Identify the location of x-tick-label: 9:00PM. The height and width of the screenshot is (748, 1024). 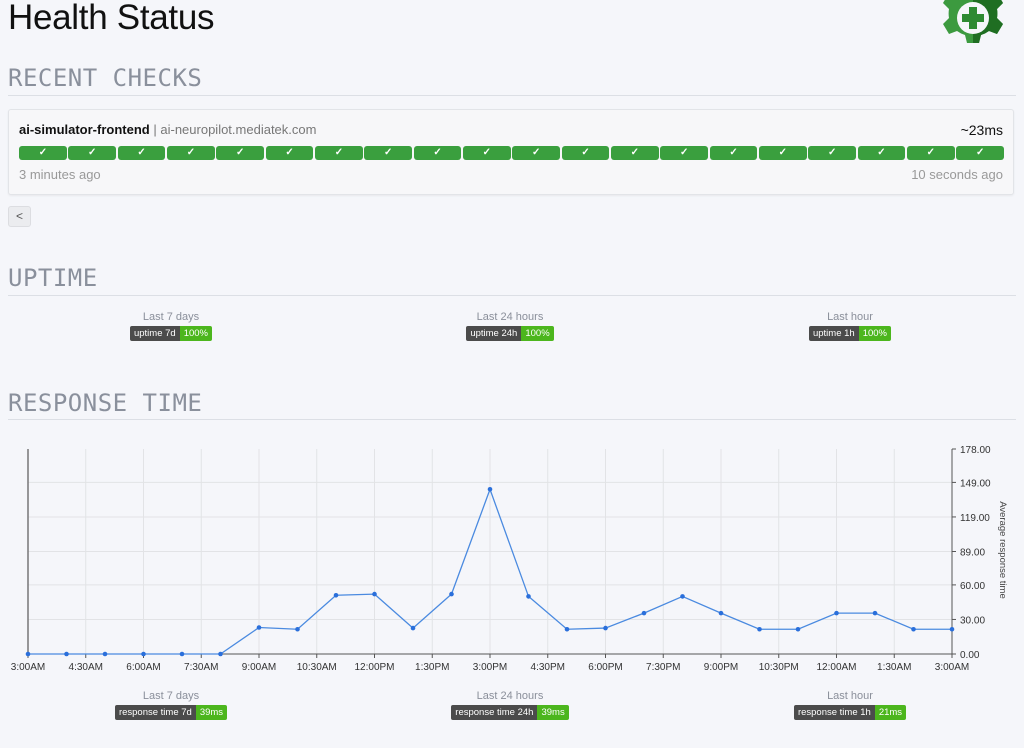
(721, 667).